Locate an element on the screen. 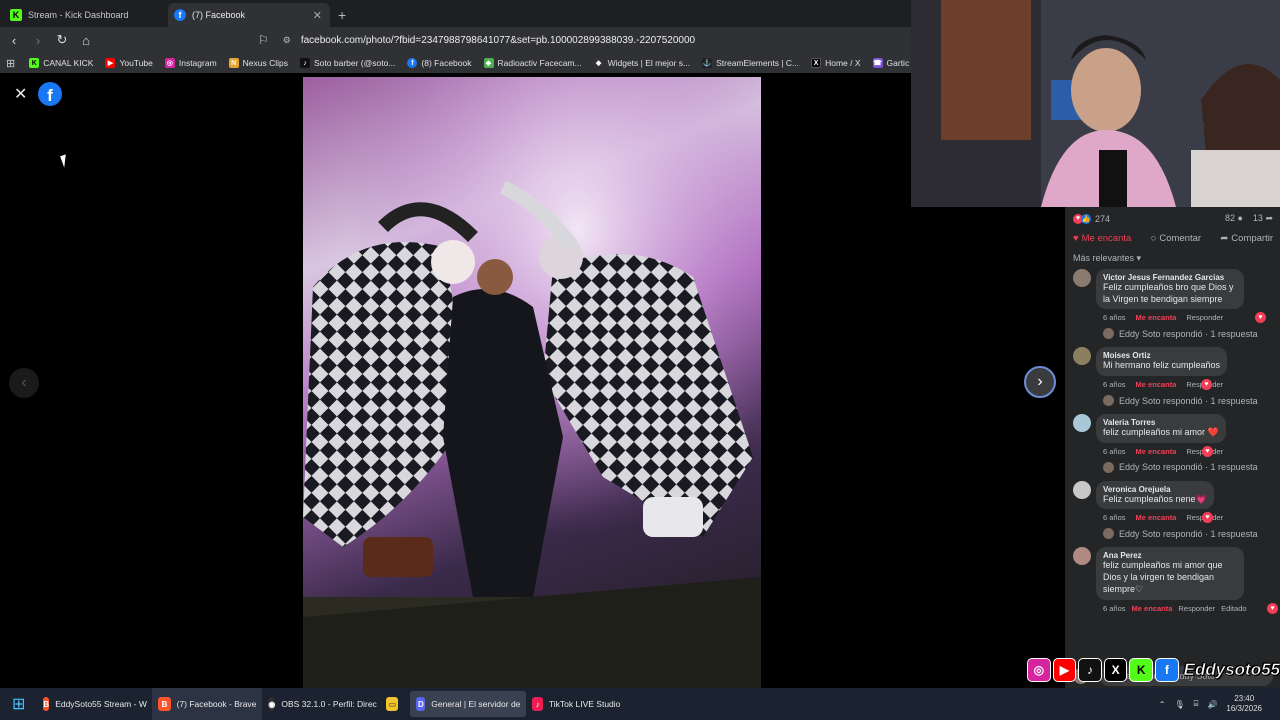  commenter-name: Moises Ortiz is located at coordinates (1161, 355).